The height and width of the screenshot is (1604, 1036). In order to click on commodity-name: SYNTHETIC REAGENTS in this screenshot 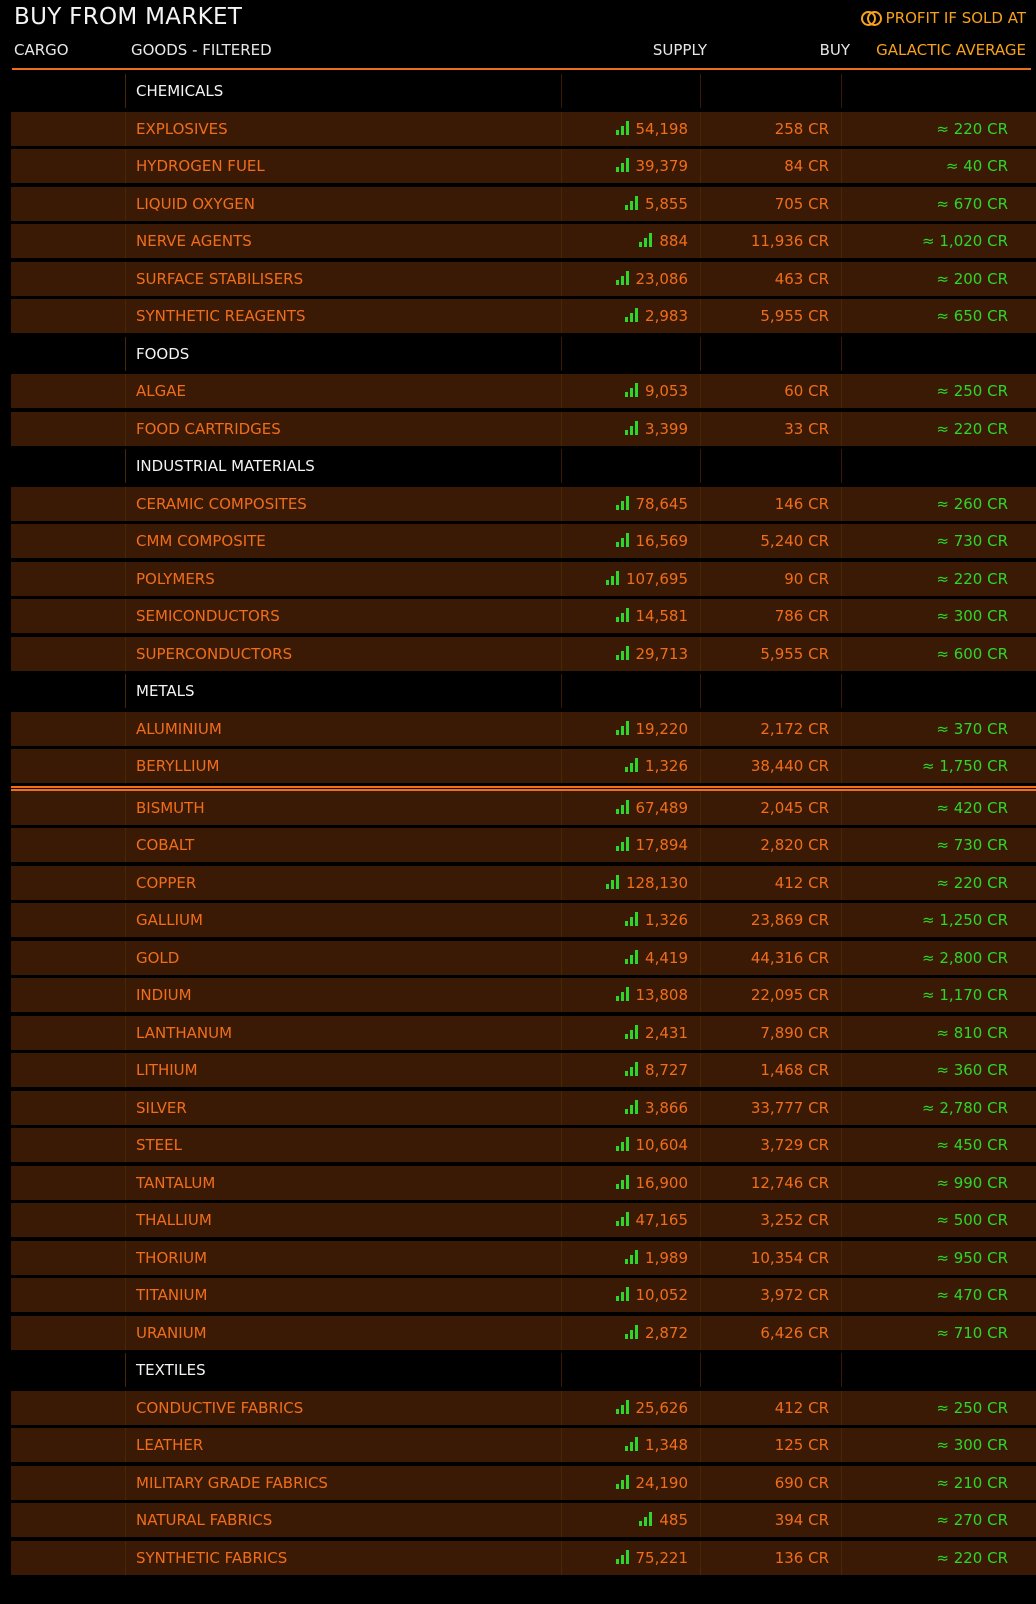, I will do `click(340, 316)`.